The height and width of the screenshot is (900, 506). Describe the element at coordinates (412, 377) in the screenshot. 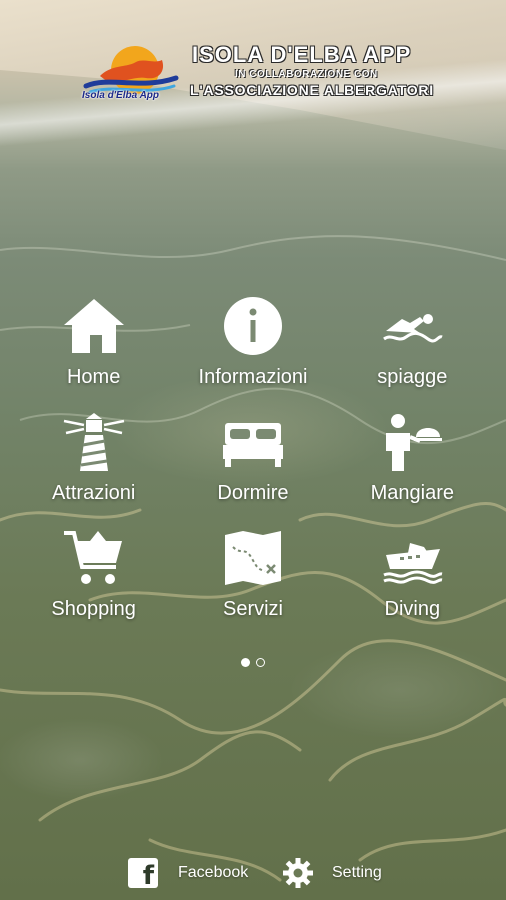

I see `menu-item-label: spiagge` at that location.